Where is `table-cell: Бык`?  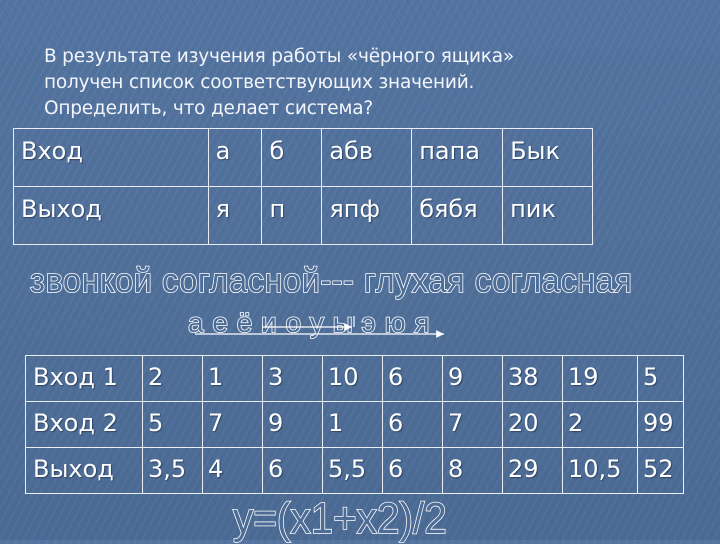
table-cell: Бык is located at coordinates (547, 157).